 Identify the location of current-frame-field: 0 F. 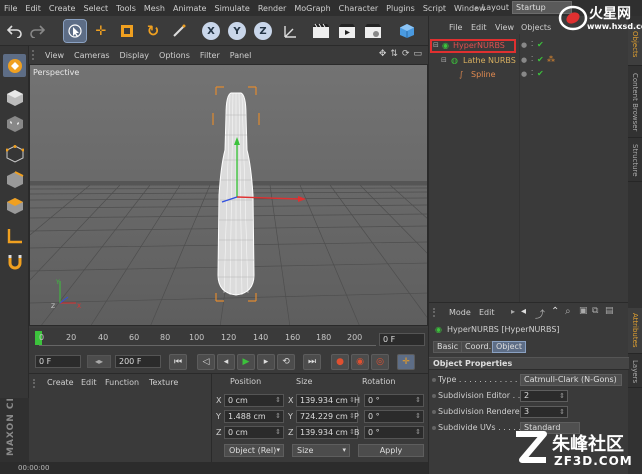
(58, 361).